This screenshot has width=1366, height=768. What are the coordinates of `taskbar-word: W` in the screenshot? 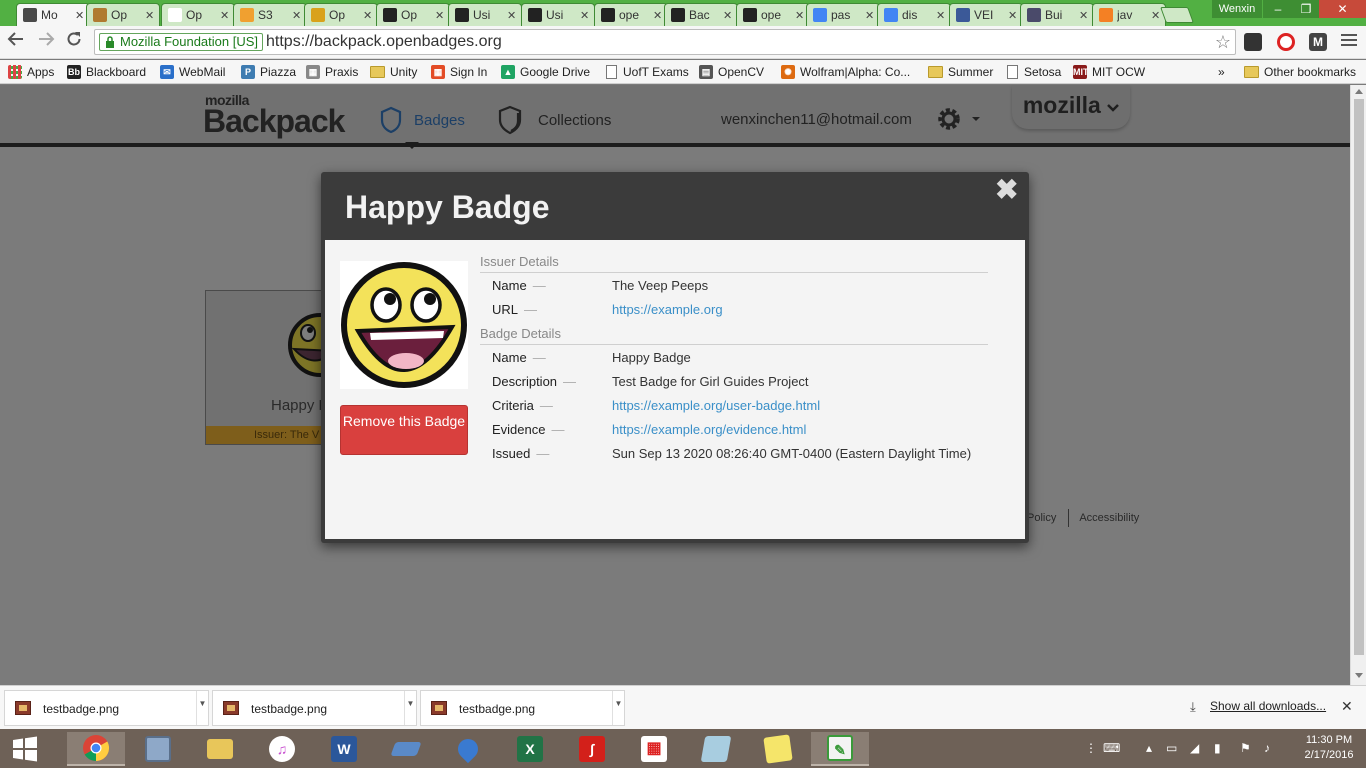 It's located at (344, 749).